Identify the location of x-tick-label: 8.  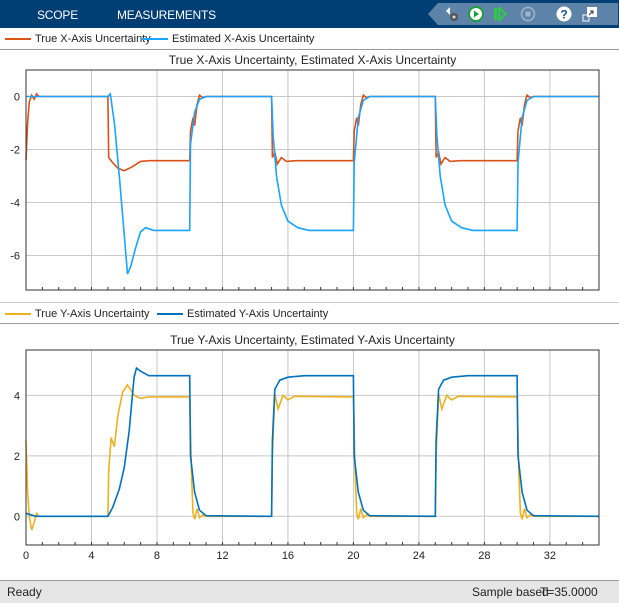
(157, 556).